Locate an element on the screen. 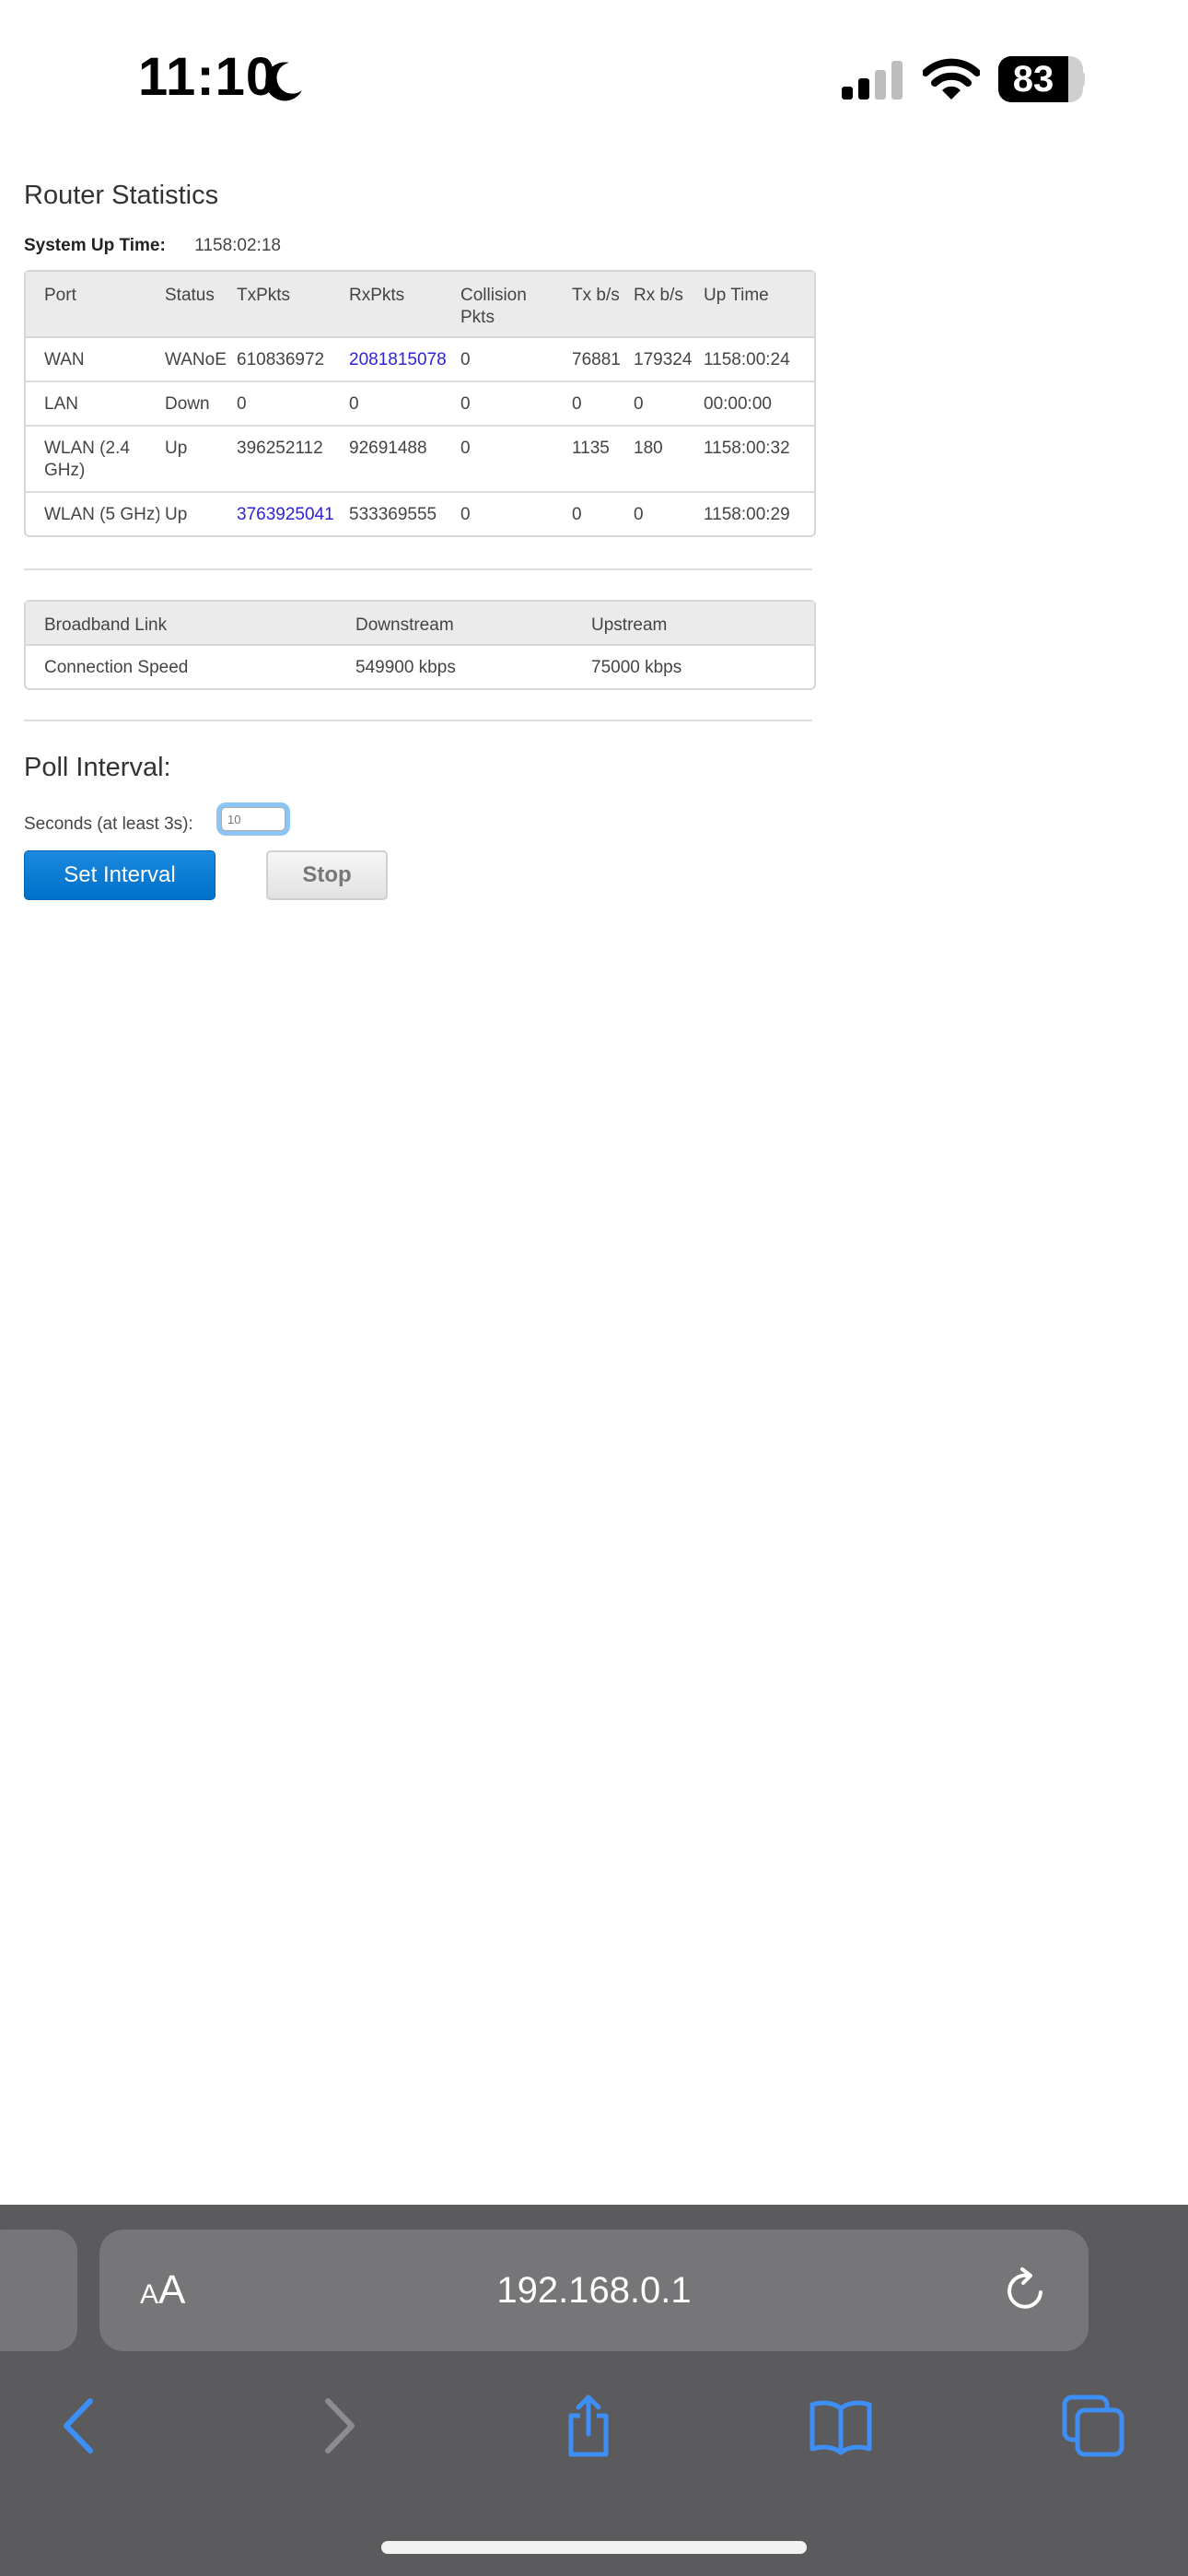  column-header: Status is located at coordinates (195, 305).